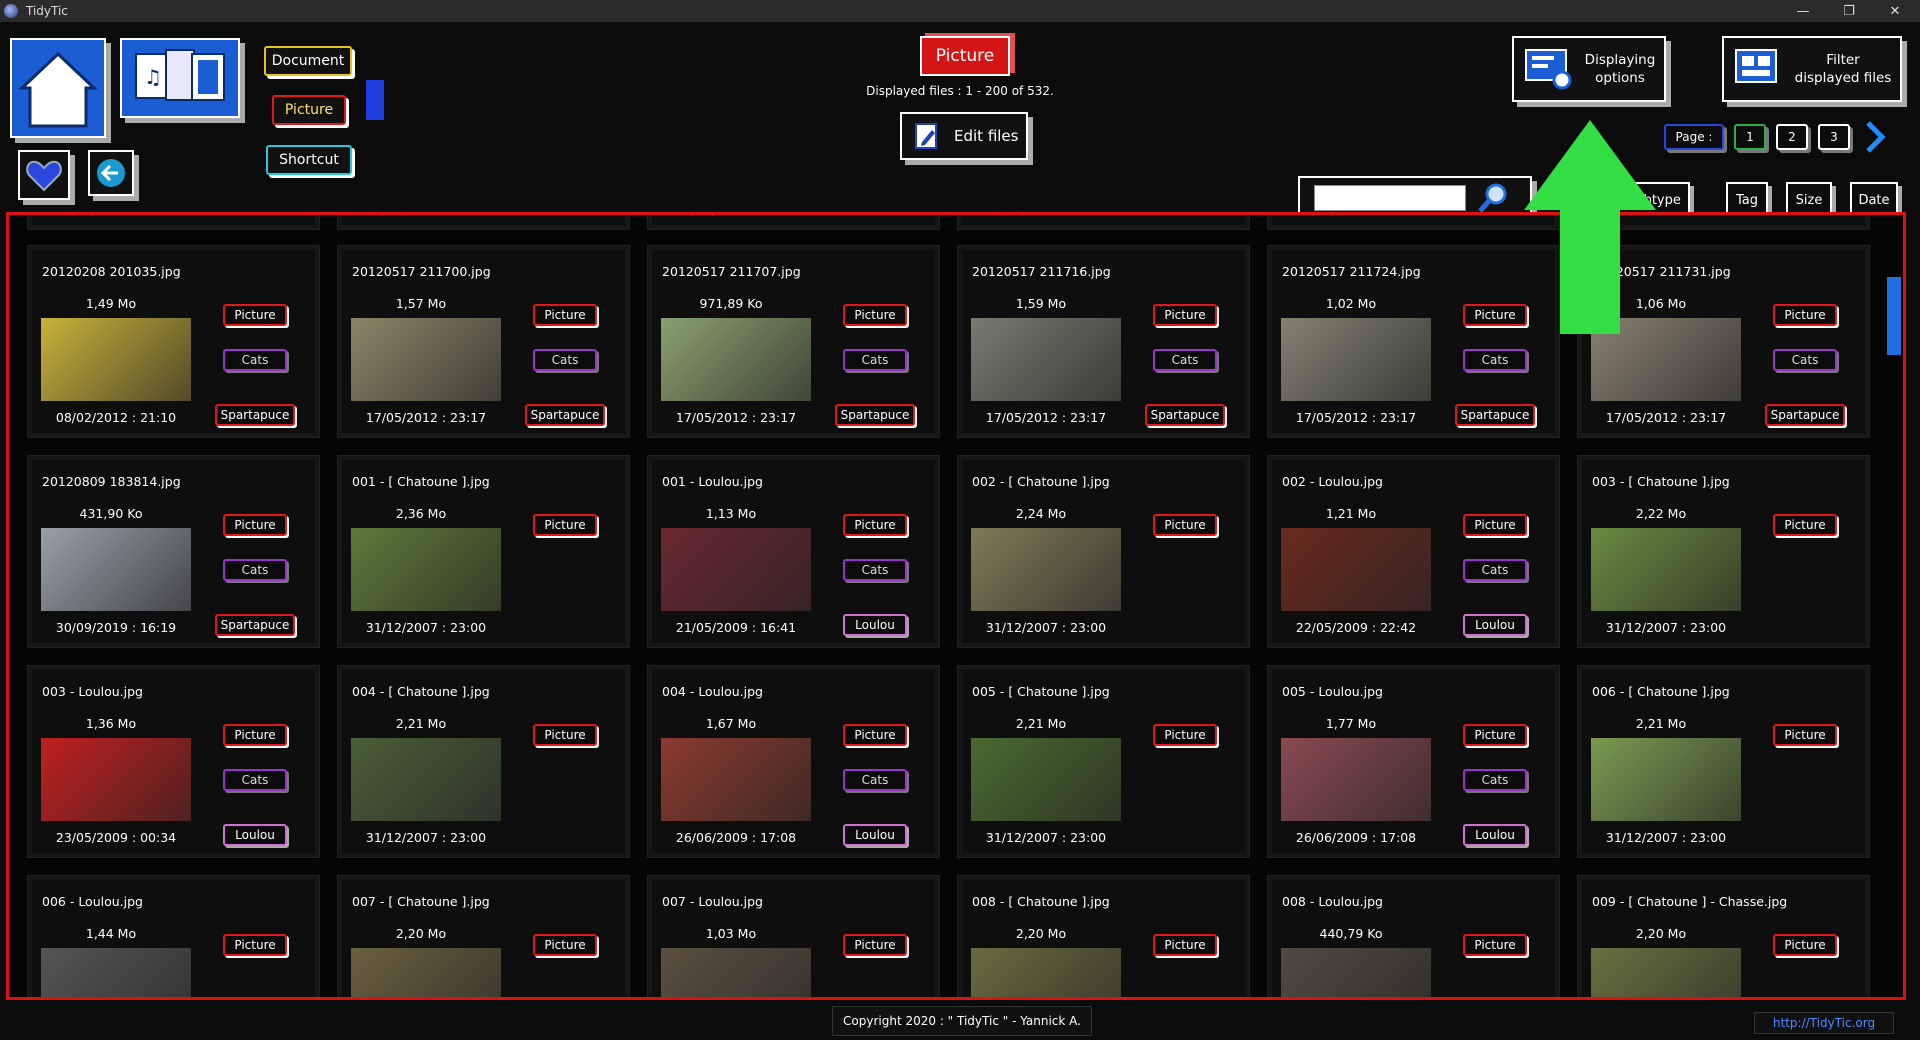 This screenshot has height=1040, width=1920. I want to click on file-card-partial: 02/02/2012 : 13:27, so click(1413, 222).